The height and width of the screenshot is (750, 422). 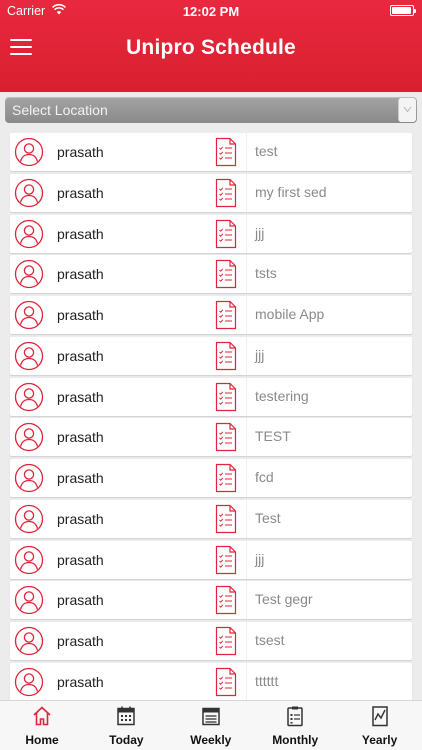 What do you see at coordinates (295, 725) in the screenshot?
I see `tab-monthly: Monthly` at bounding box center [295, 725].